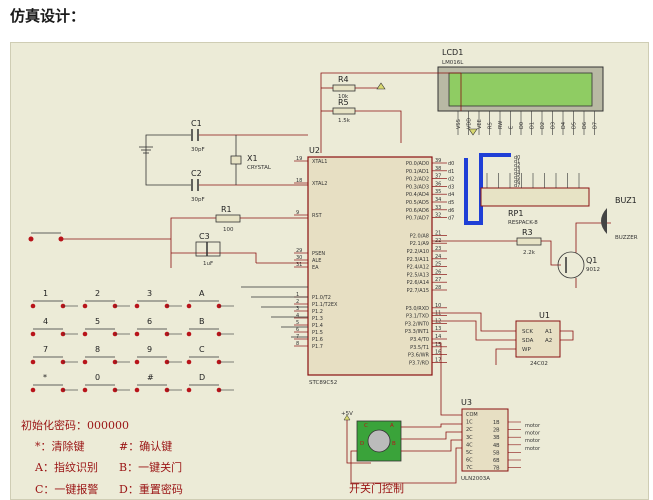  I want to click on key-label: B, so click(202, 321).